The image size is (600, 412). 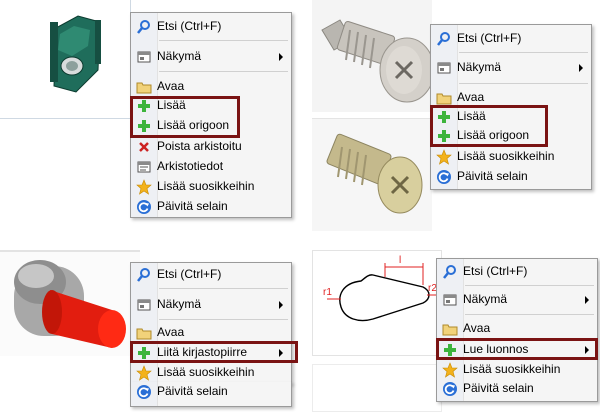 I want to click on thumbnail-placeholder, so click(x=377, y=388).